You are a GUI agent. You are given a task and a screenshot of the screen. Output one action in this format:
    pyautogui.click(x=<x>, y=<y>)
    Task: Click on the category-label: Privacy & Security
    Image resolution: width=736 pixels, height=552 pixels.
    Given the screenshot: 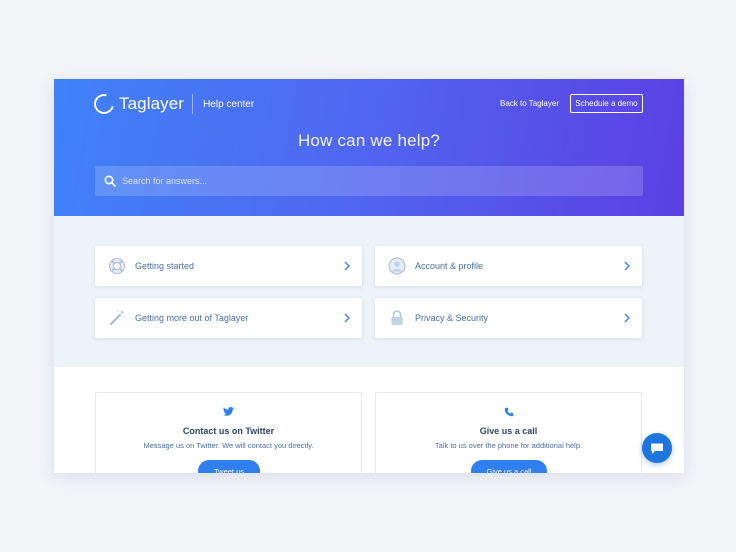 What is the action you would take?
    pyautogui.click(x=452, y=318)
    